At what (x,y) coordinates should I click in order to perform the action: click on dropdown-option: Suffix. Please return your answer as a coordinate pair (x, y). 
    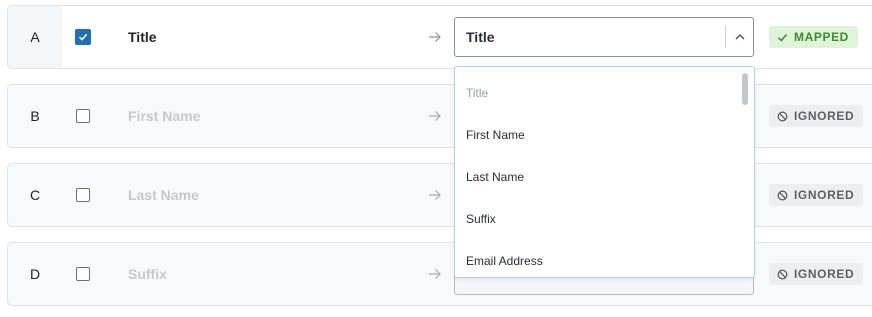
    Looking at the image, I should click on (481, 219).